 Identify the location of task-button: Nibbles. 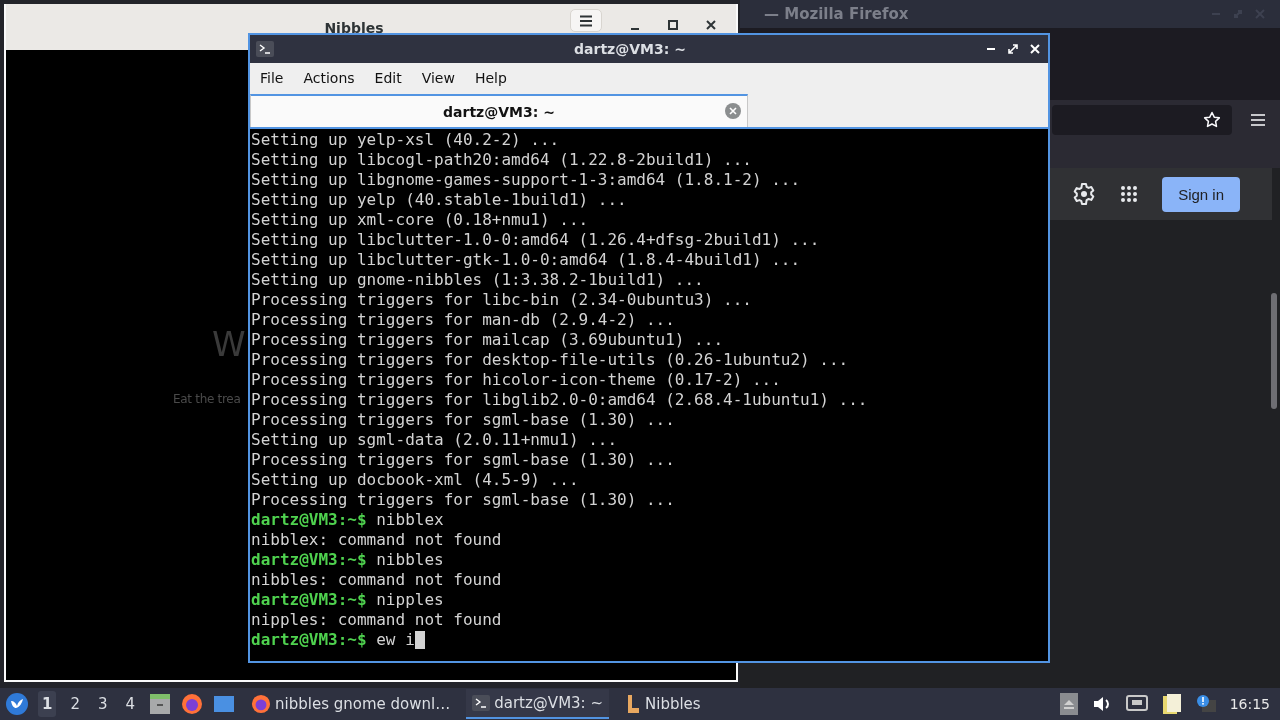
(663, 704).